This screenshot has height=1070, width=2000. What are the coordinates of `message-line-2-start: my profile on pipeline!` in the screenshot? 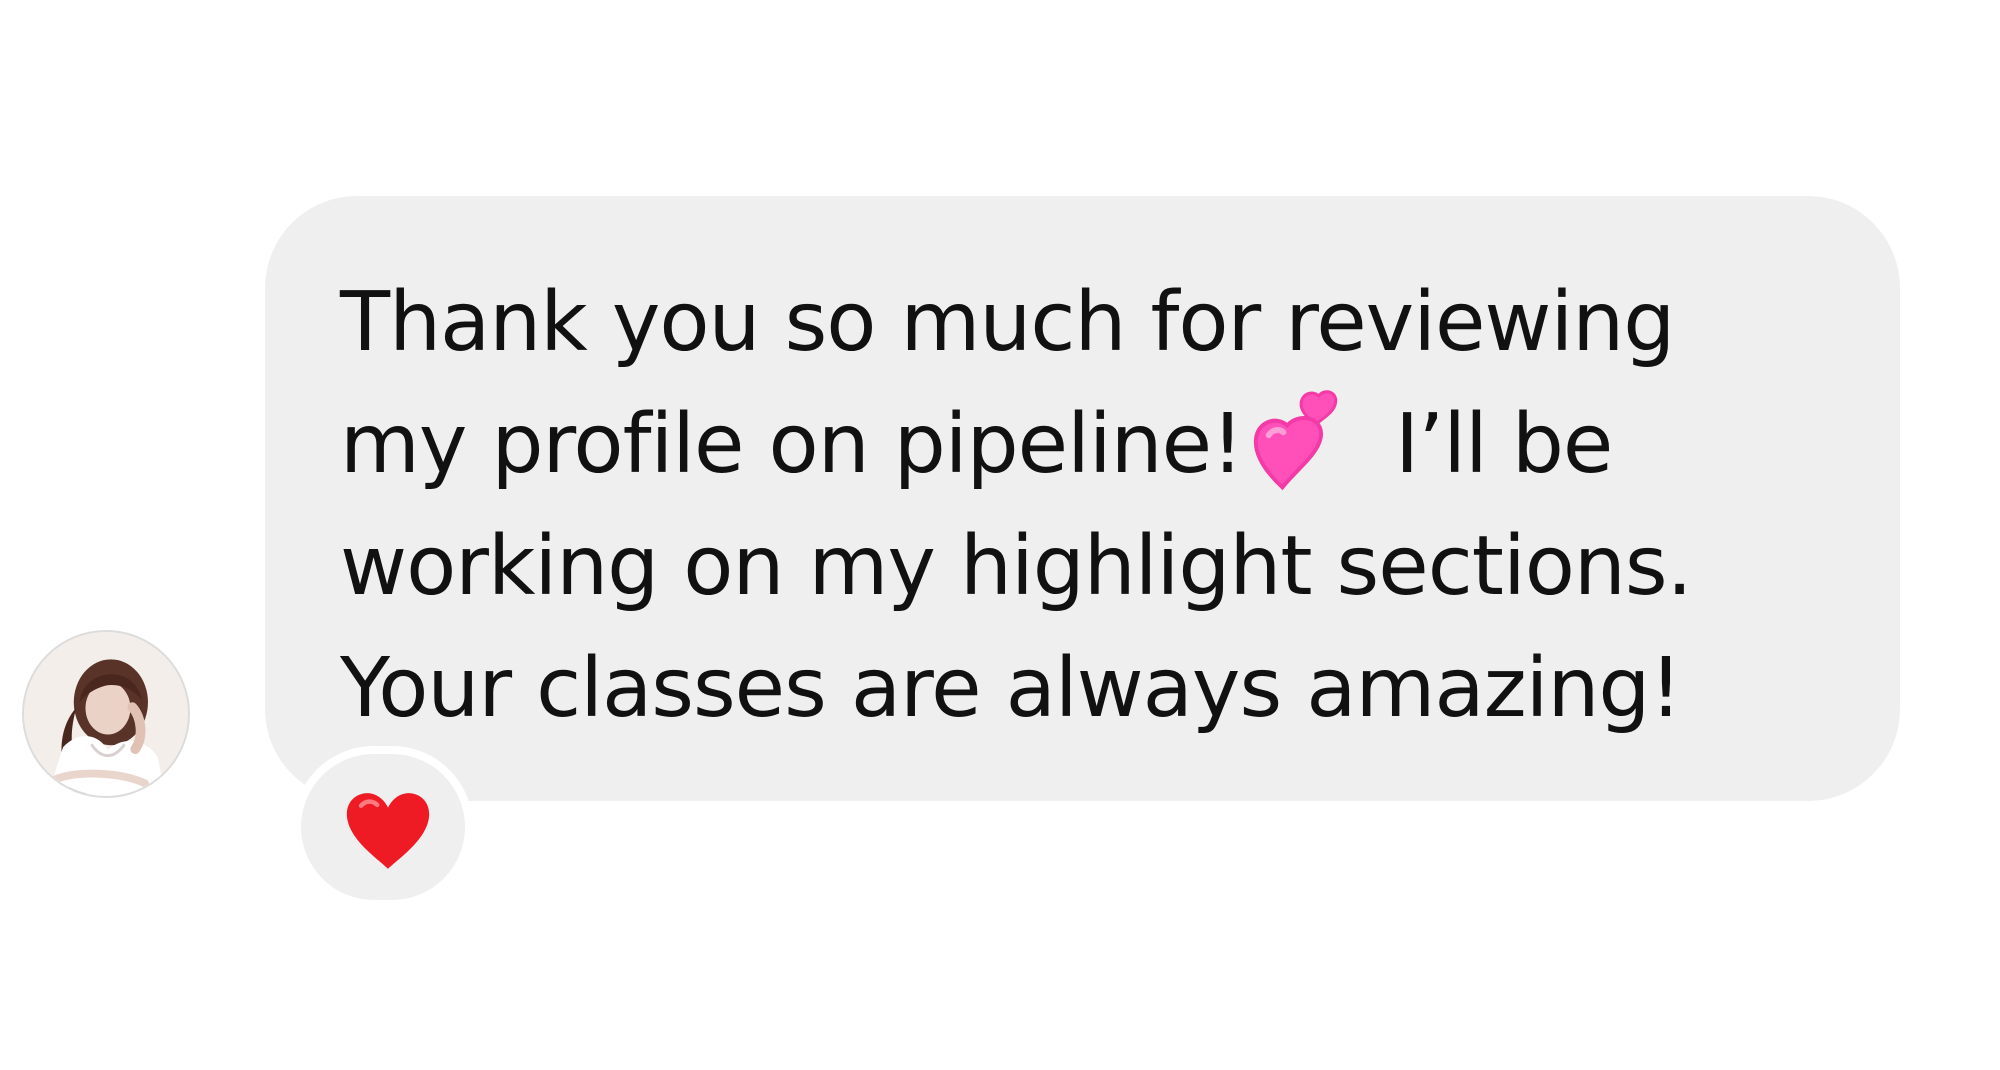 It's located at (792, 444).